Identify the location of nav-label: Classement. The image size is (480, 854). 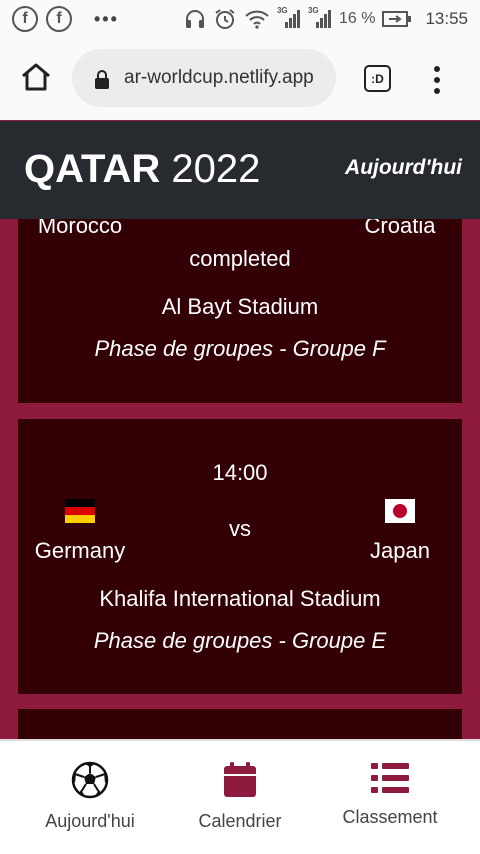
(390, 817).